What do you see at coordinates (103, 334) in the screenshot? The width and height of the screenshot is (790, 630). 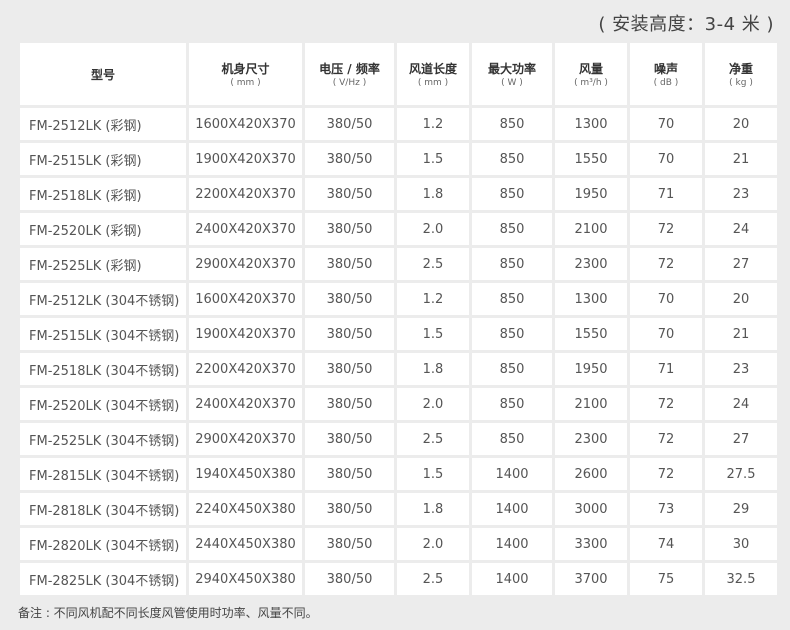 I see `cell-model: FM-2515LK (304不锈钢)` at bounding box center [103, 334].